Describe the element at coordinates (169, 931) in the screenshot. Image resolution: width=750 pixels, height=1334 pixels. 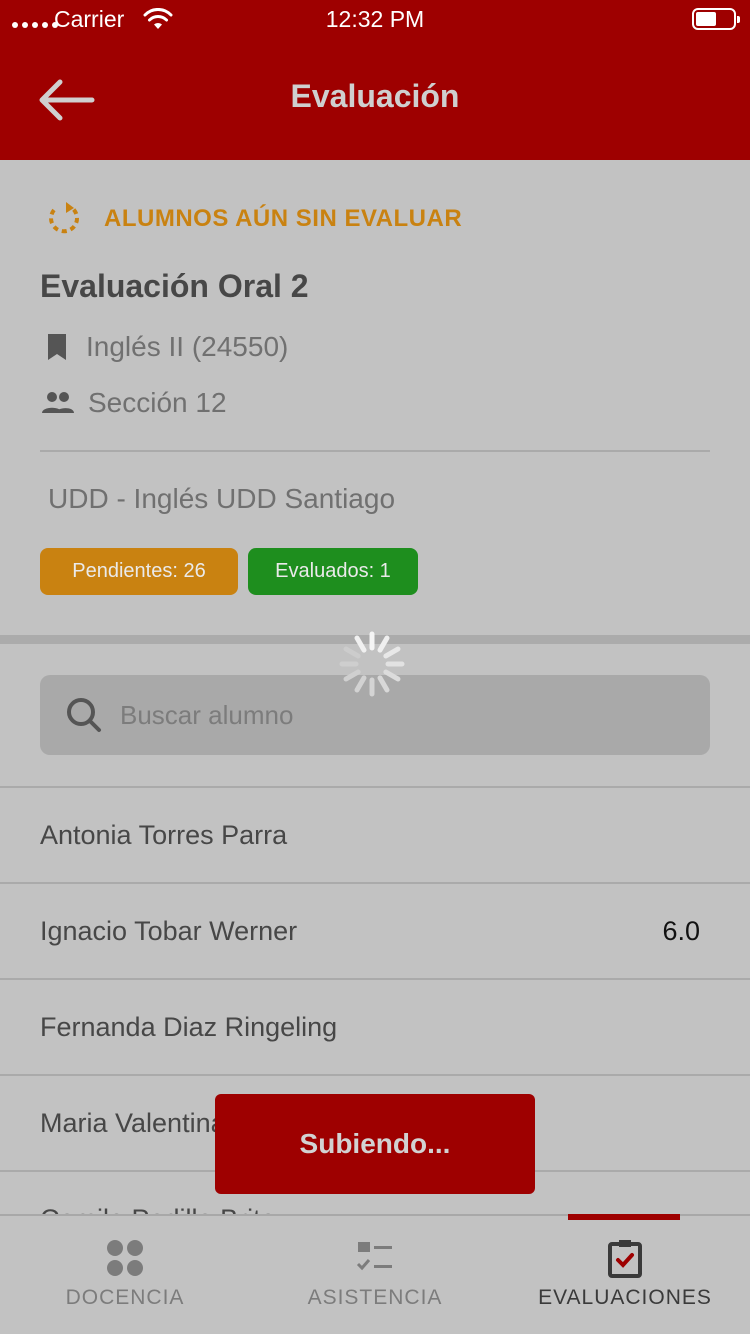
I see `student-name: Ignacio Tobar Werner` at that location.